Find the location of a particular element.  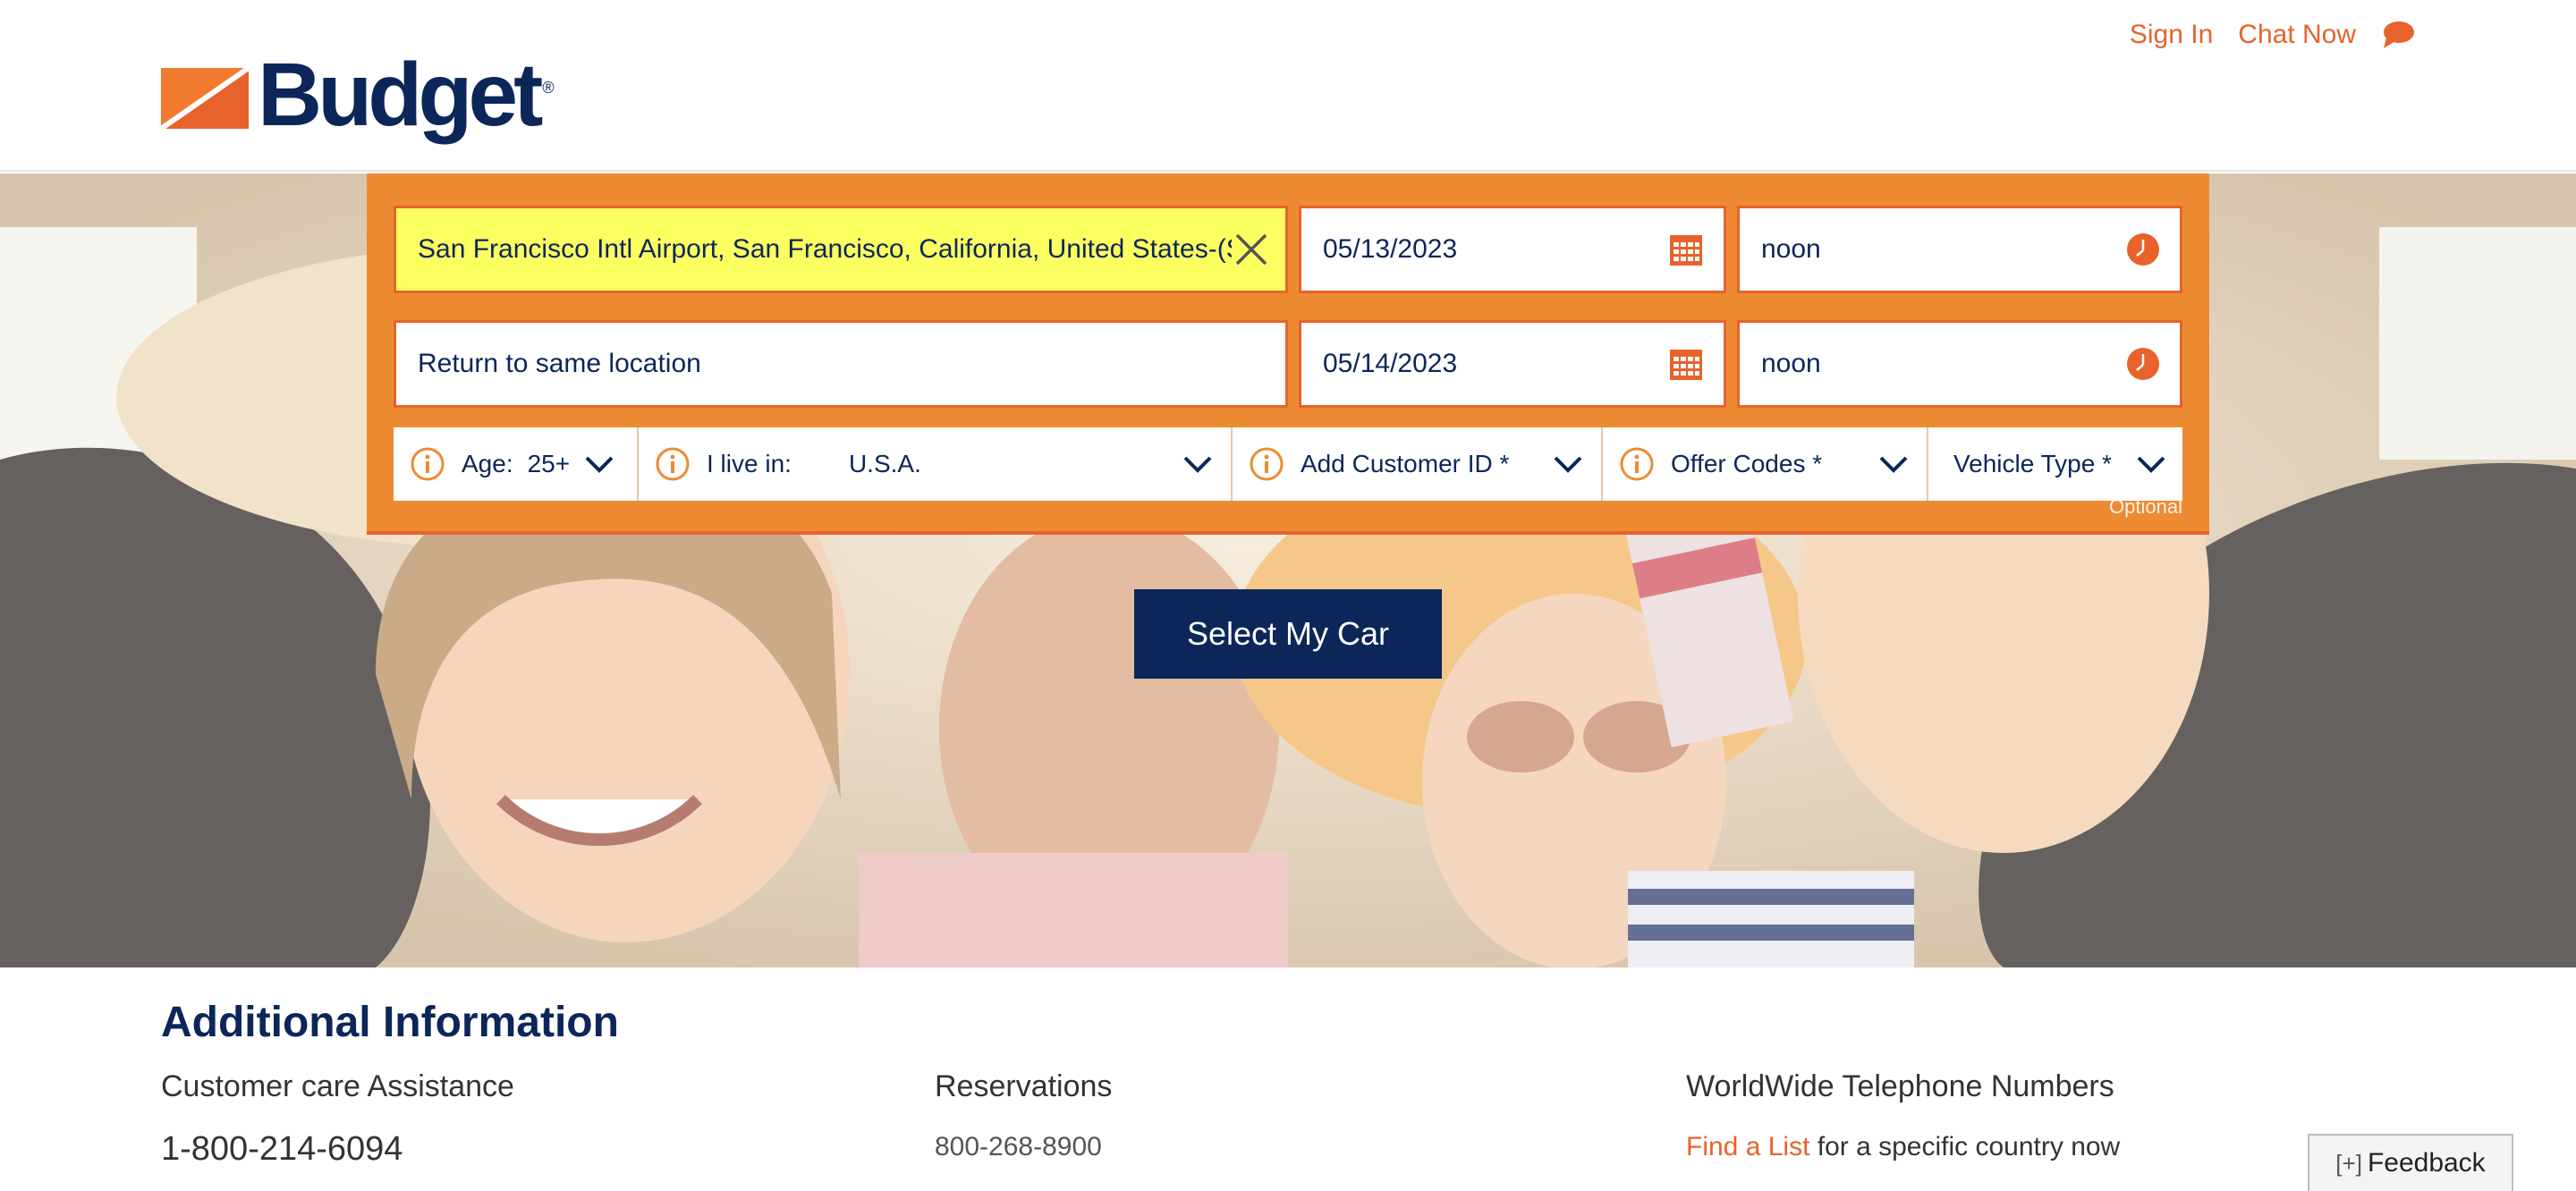

worldwide-phones-text: Find a List for a specific country now is located at coordinates (1903, 1146).